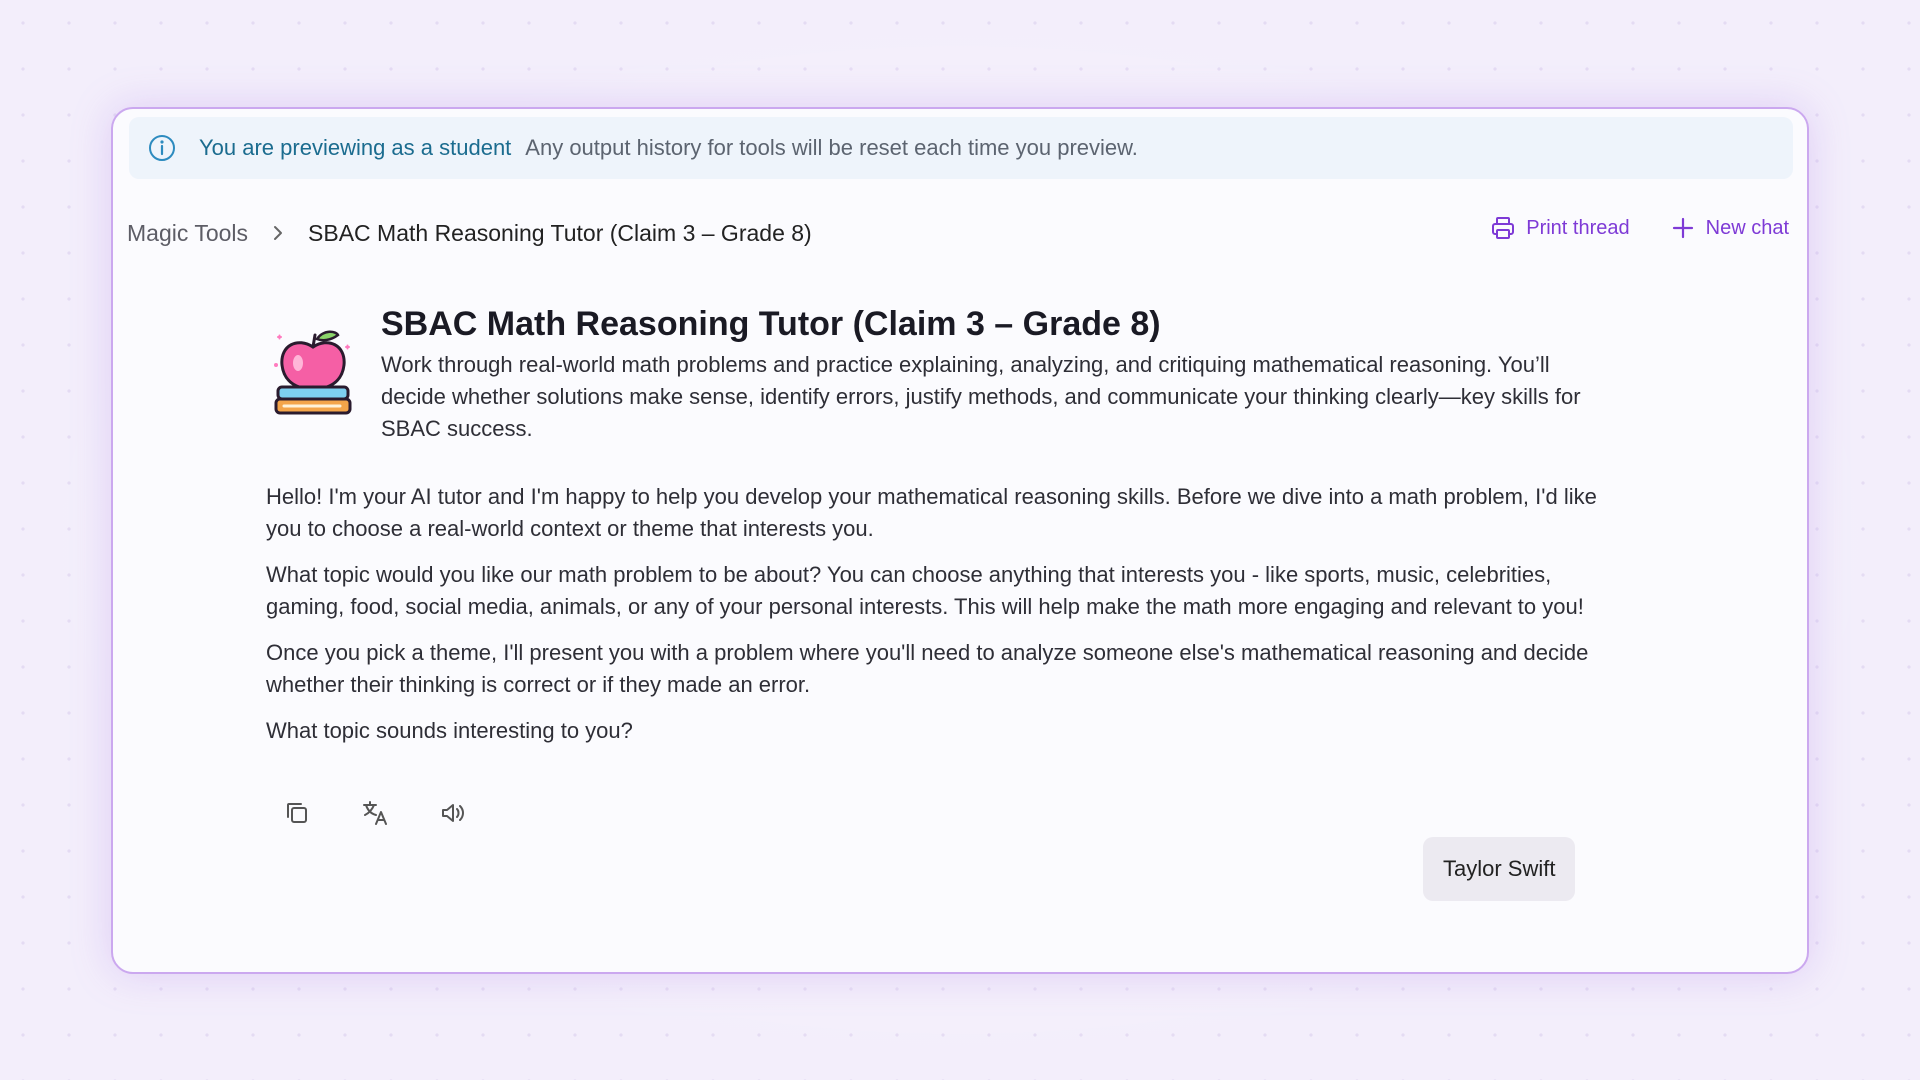 The image size is (1920, 1080). What do you see at coordinates (1578, 227) in the screenshot?
I see `print-thread-label: Print thread` at bounding box center [1578, 227].